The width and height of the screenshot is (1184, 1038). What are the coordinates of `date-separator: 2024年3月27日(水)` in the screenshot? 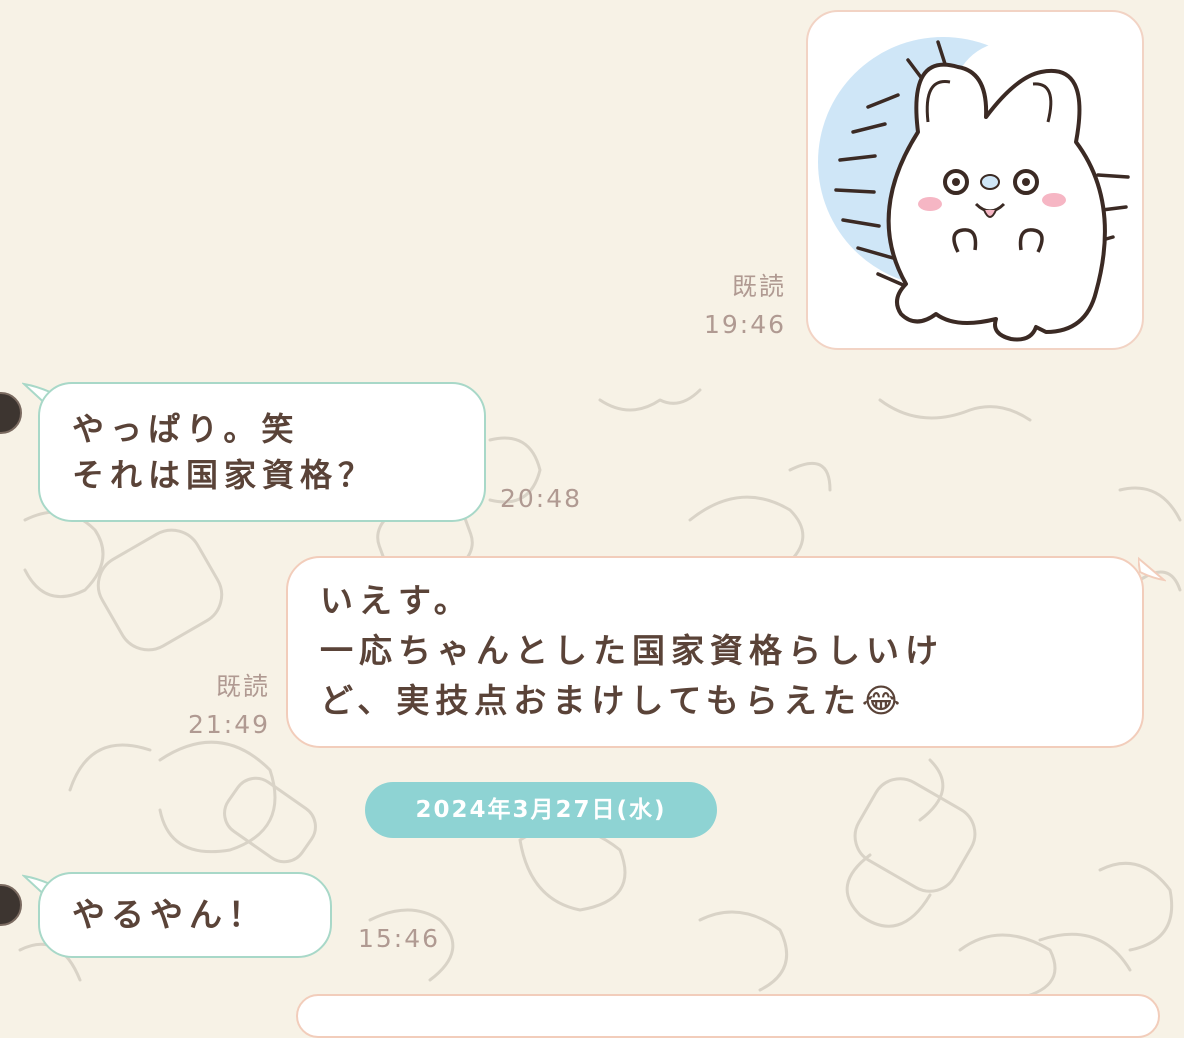 It's located at (541, 810).